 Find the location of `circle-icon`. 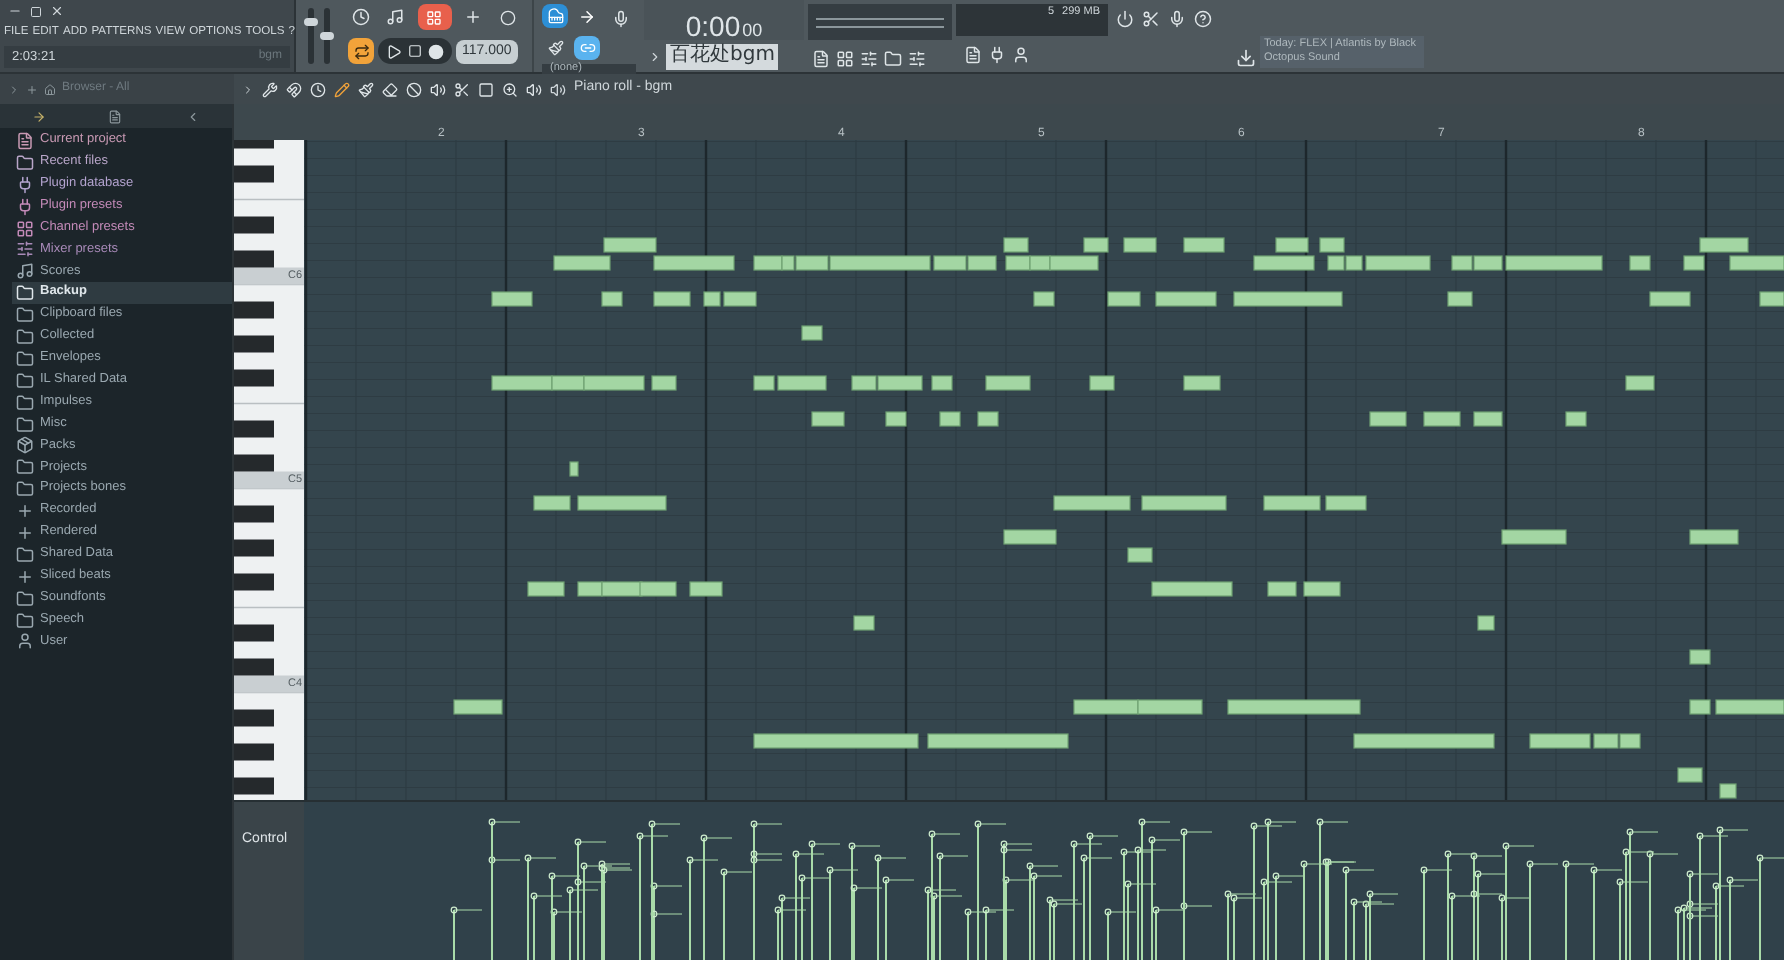

circle-icon is located at coordinates (508, 17).